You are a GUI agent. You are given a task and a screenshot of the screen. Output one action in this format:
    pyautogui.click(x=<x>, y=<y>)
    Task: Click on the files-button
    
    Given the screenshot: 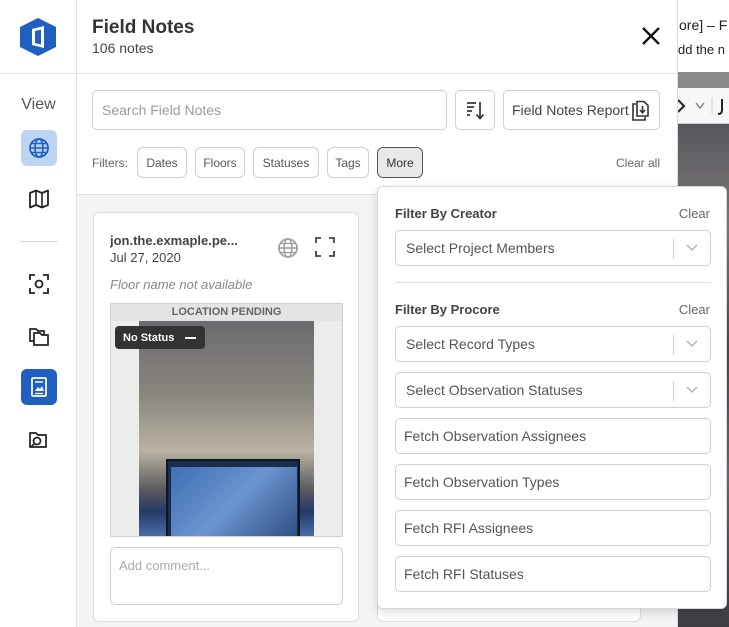 What is the action you would take?
    pyautogui.click(x=39, y=336)
    